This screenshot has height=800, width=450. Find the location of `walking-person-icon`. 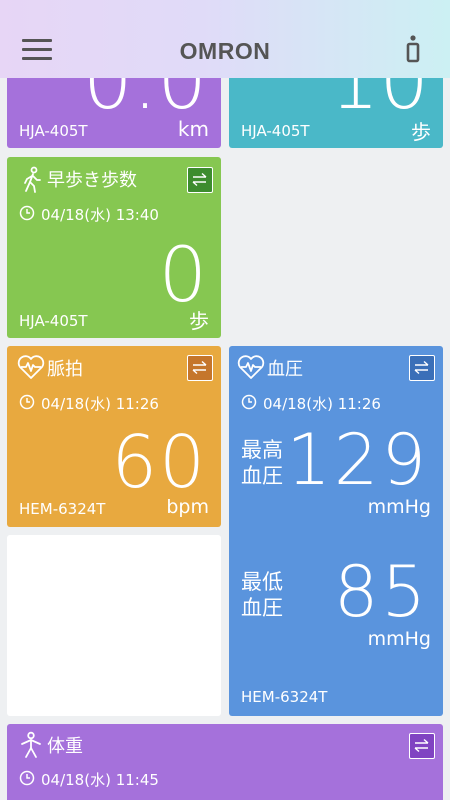

walking-person-icon is located at coordinates (33, 180).